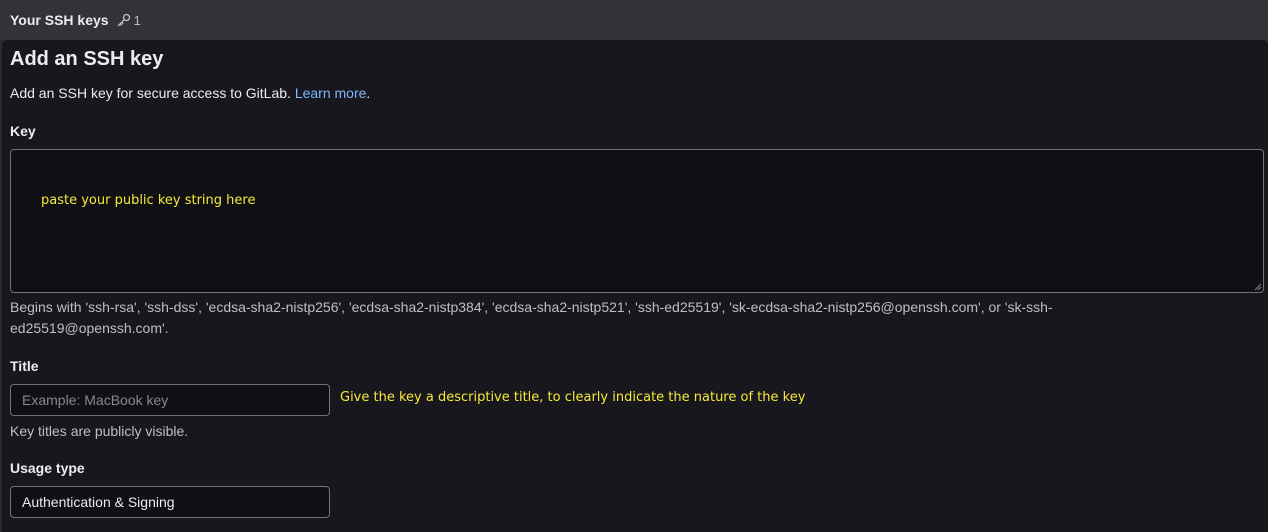  What do you see at coordinates (170, 400) in the screenshot?
I see `title-input` at bounding box center [170, 400].